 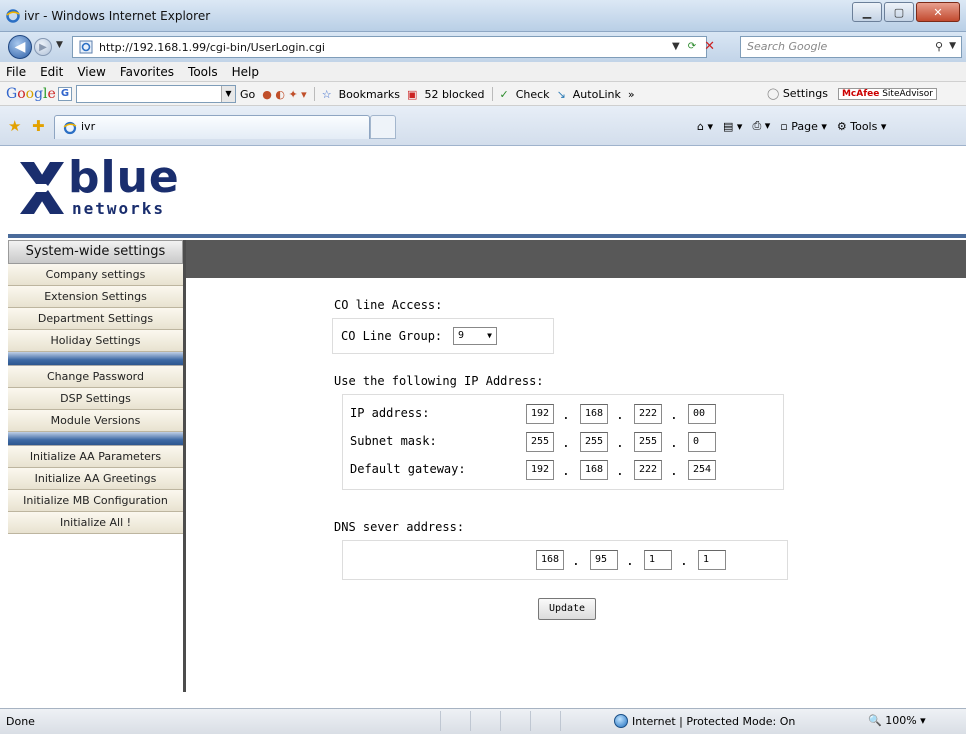 What do you see at coordinates (95, 341) in the screenshot?
I see `sidebar-item-holiday-settings: Holiday Settings` at bounding box center [95, 341].